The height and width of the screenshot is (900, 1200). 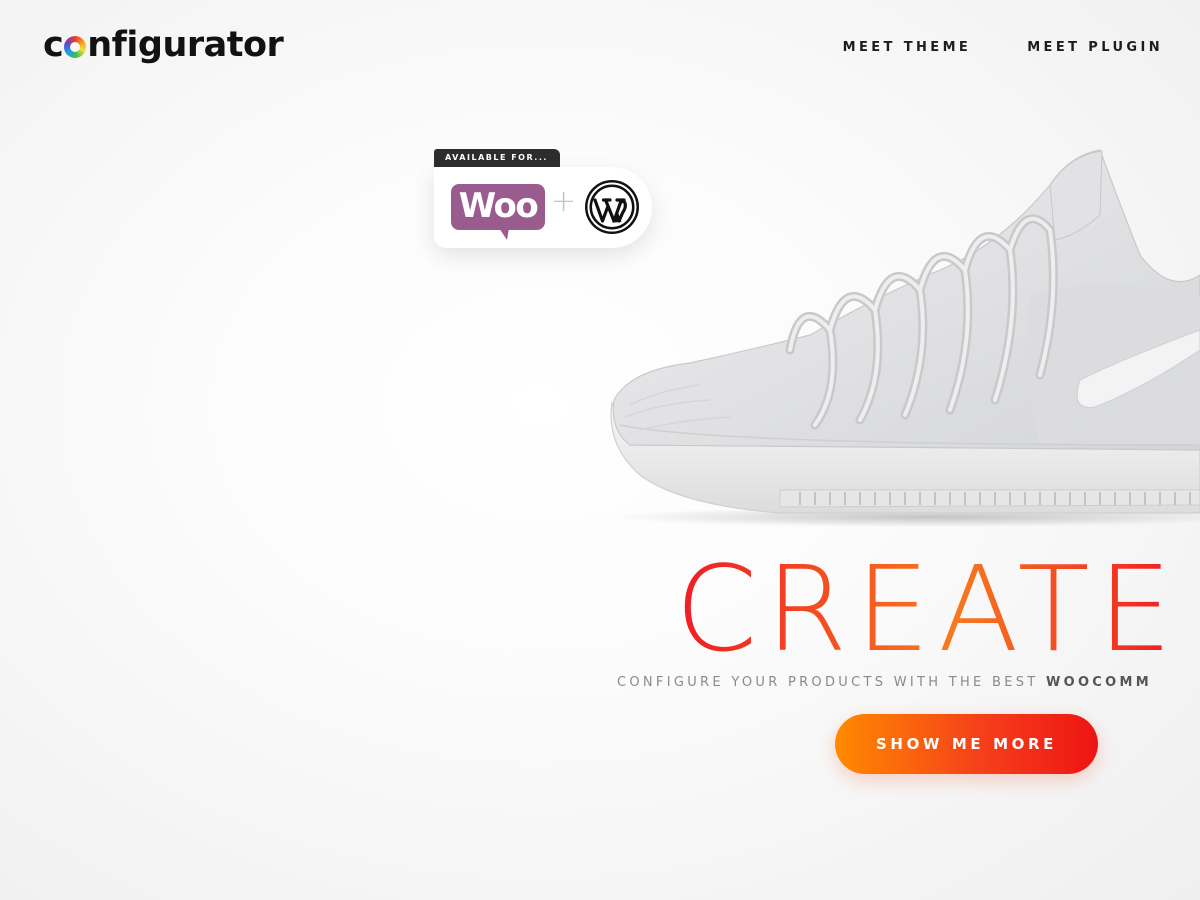 What do you see at coordinates (53, 45) in the screenshot?
I see `brand-logo-prefix: c` at bounding box center [53, 45].